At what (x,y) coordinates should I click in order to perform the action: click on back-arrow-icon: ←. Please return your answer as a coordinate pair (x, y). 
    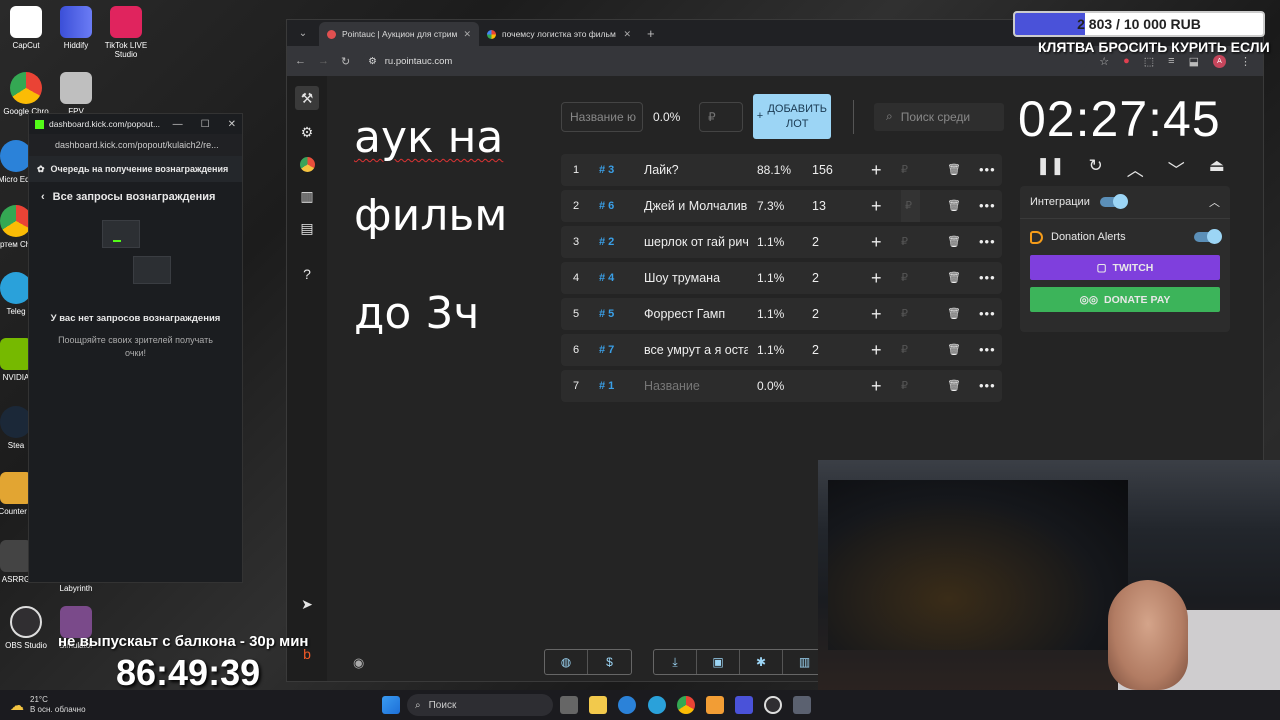
    Looking at the image, I should click on (300, 61).